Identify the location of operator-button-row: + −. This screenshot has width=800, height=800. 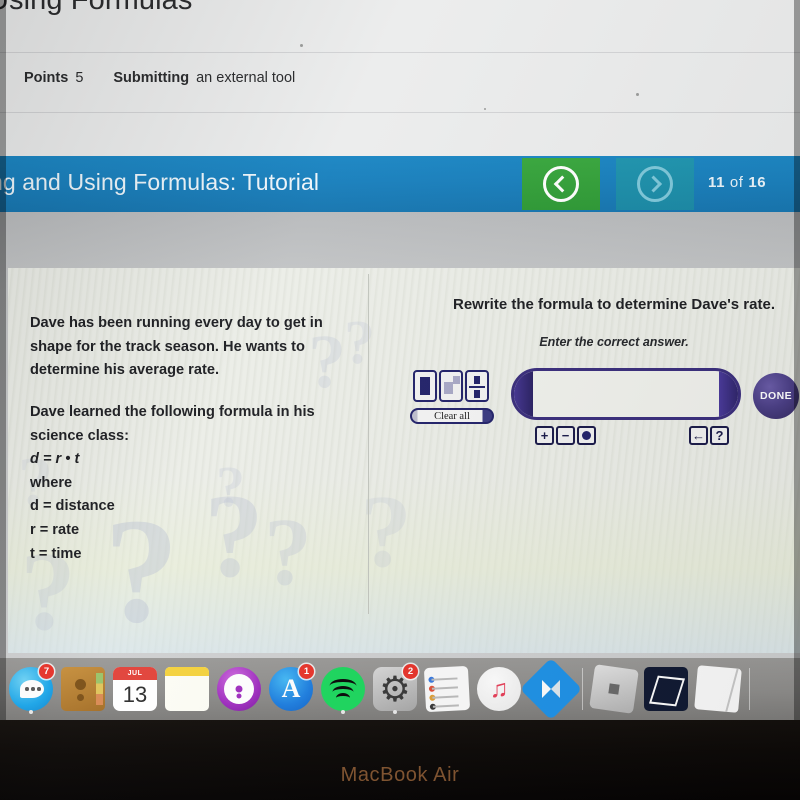
(565, 435).